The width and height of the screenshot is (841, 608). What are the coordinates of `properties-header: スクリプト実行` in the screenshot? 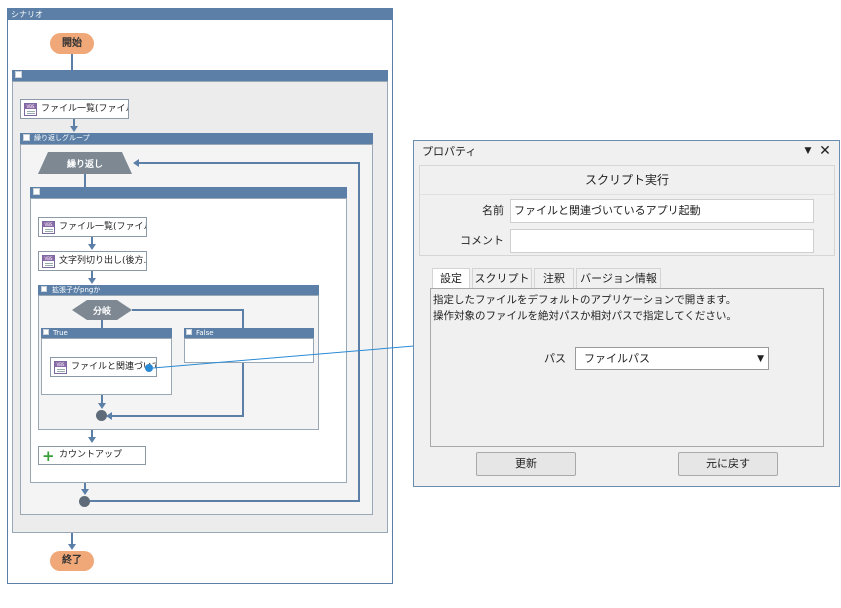 It's located at (627, 179).